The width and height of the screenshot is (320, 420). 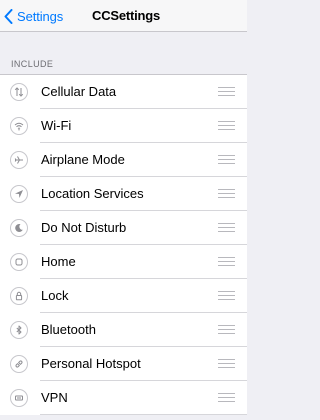 I want to click on wifi-icon, so click(x=19, y=126).